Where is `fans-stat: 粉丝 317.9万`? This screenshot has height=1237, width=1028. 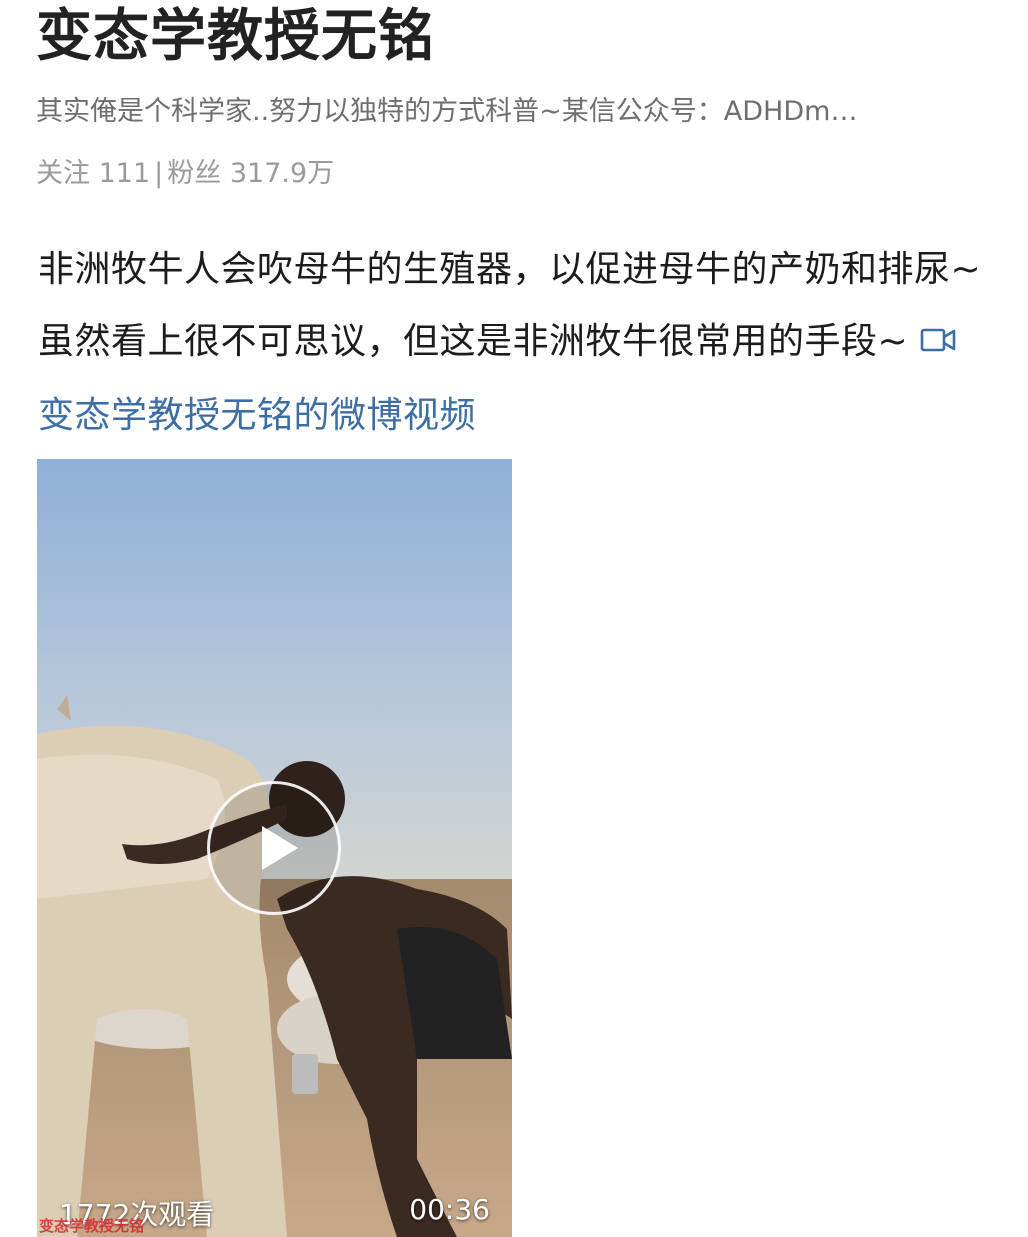 fans-stat: 粉丝 317.9万 is located at coordinates (250, 173).